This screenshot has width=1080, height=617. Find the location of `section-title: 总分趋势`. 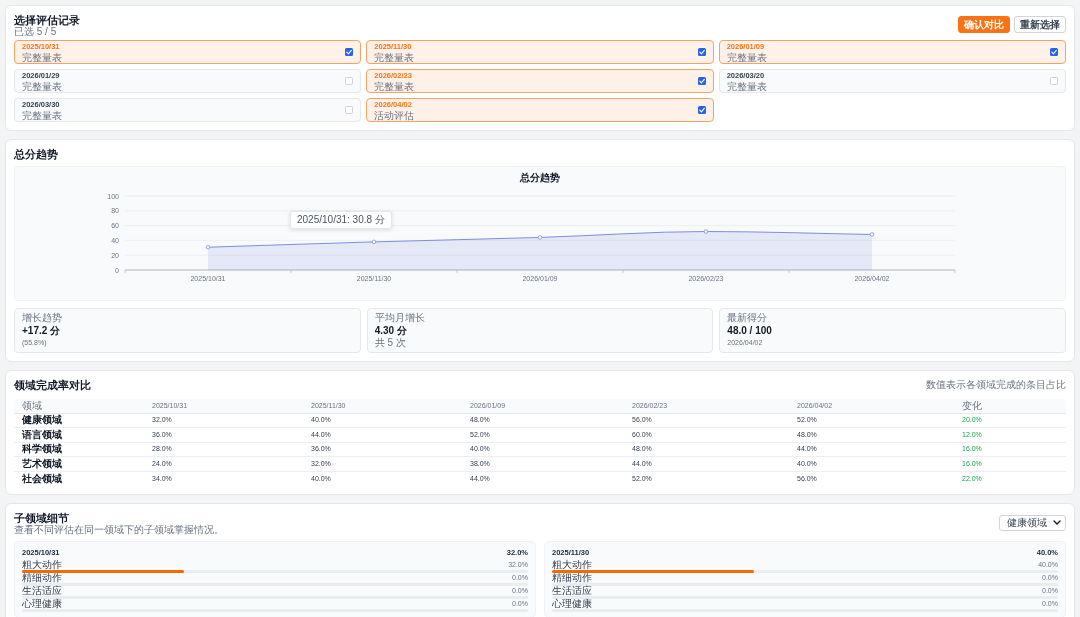

section-title: 总分趋势 is located at coordinates (36, 154).